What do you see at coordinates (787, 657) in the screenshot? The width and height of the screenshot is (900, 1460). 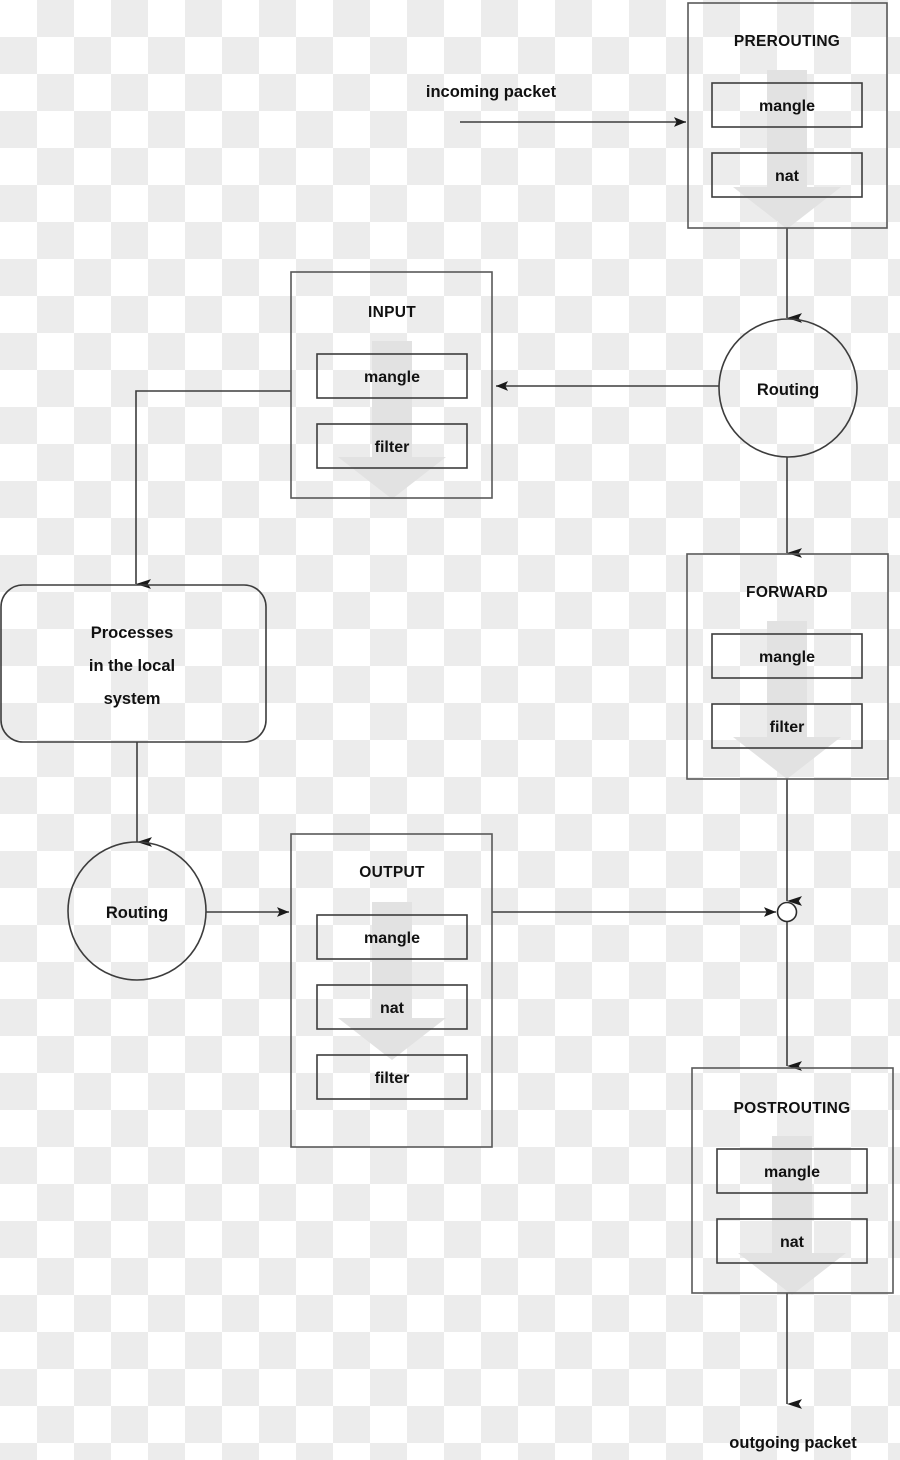 I see `table-forward-mangle-label: mangle` at bounding box center [787, 657].